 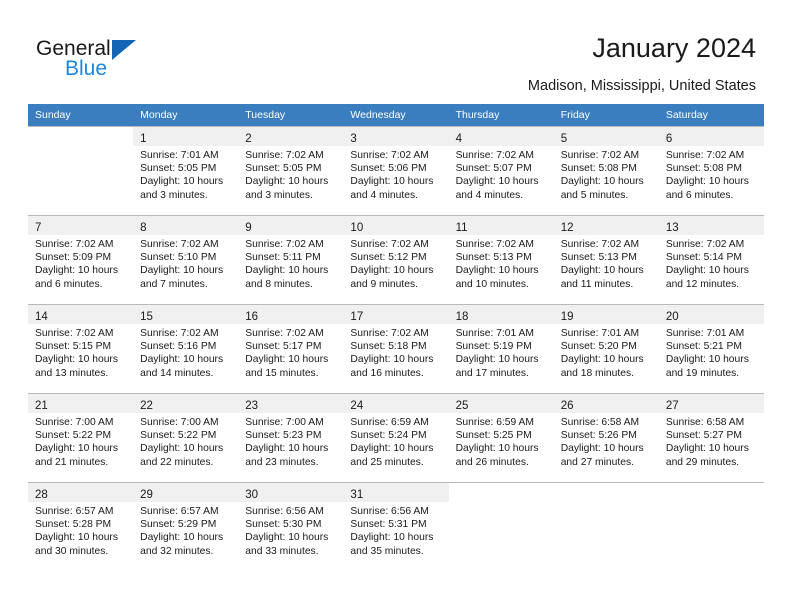 I want to click on daylight-text-line2: and 33 minutes., so click(x=282, y=551).